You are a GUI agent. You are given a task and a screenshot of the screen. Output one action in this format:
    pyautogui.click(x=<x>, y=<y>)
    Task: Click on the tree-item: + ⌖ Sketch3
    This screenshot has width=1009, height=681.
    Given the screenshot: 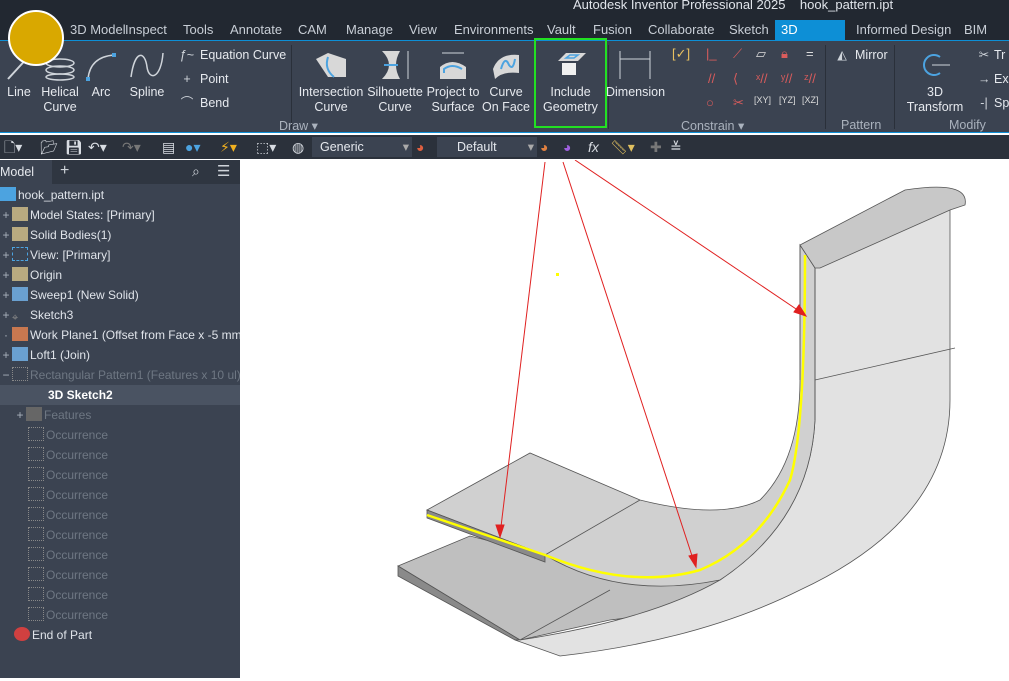 What is the action you would take?
    pyautogui.click(x=120, y=315)
    